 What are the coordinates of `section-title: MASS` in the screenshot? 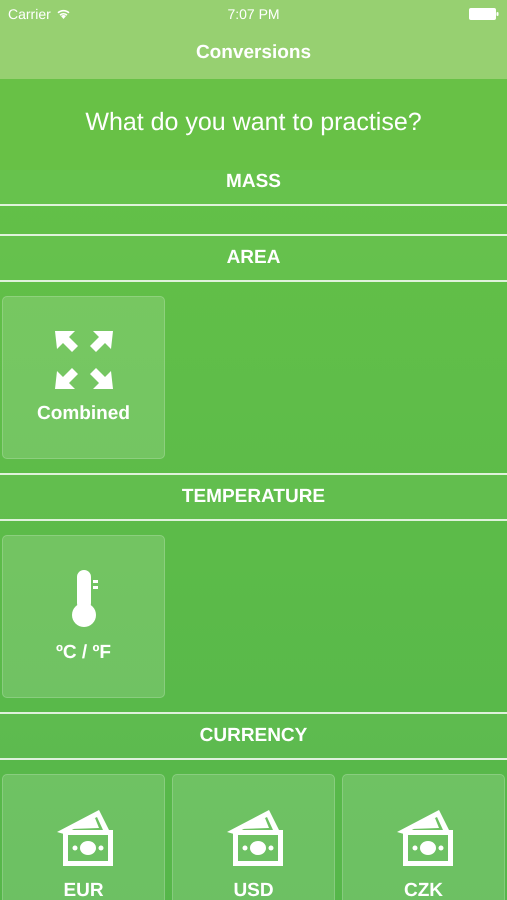 It's located at (253, 182).